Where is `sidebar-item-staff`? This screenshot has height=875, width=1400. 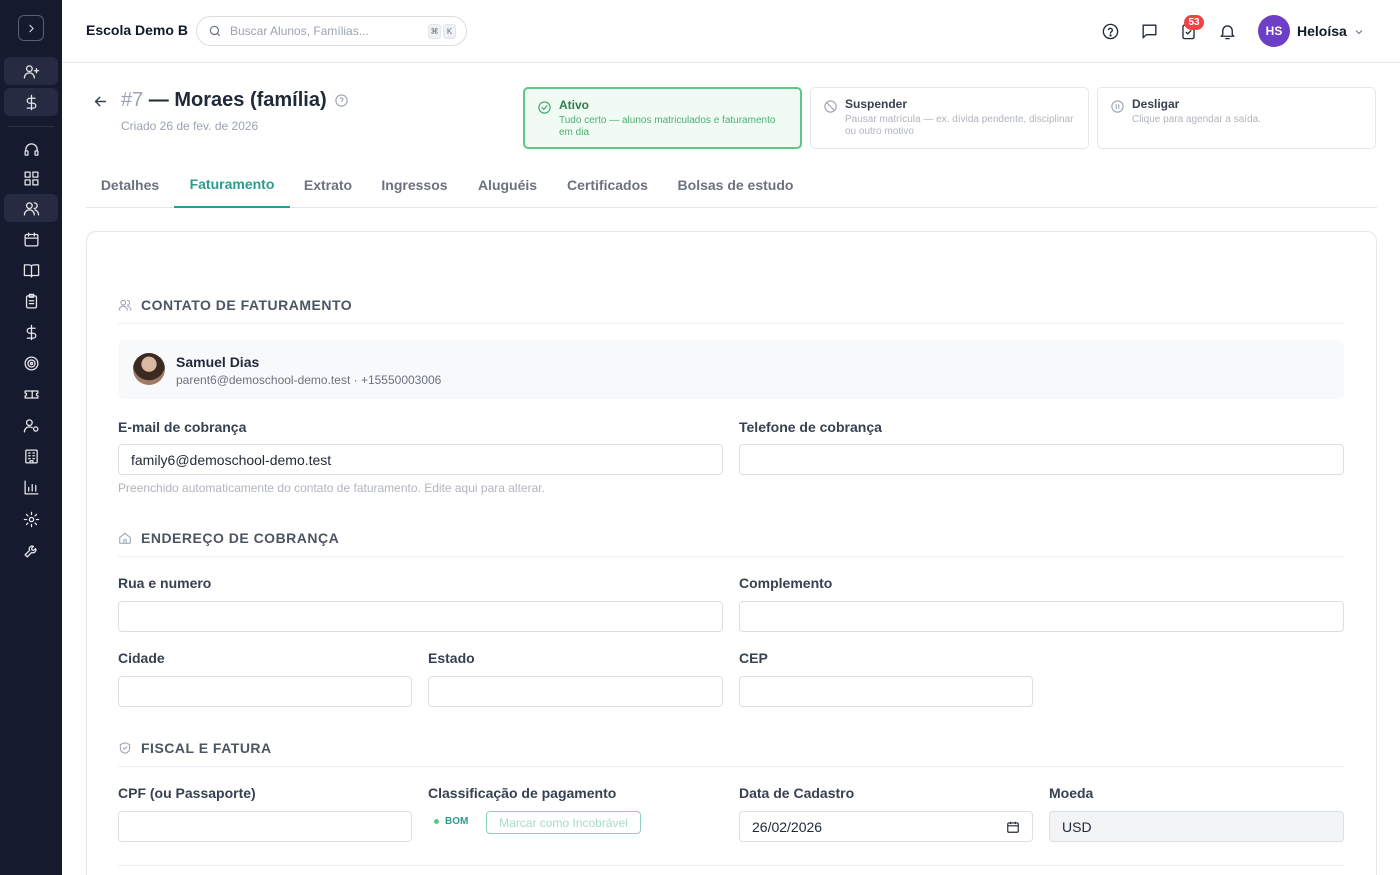 sidebar-item-staff is located at coordinates (31, 425).